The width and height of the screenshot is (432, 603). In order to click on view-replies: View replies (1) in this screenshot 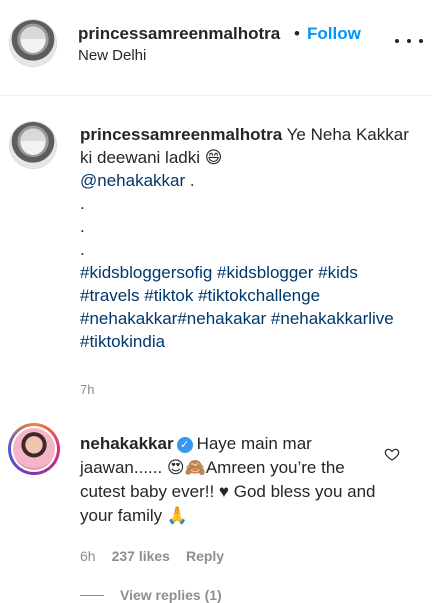, I will do `click(151, 595)`.